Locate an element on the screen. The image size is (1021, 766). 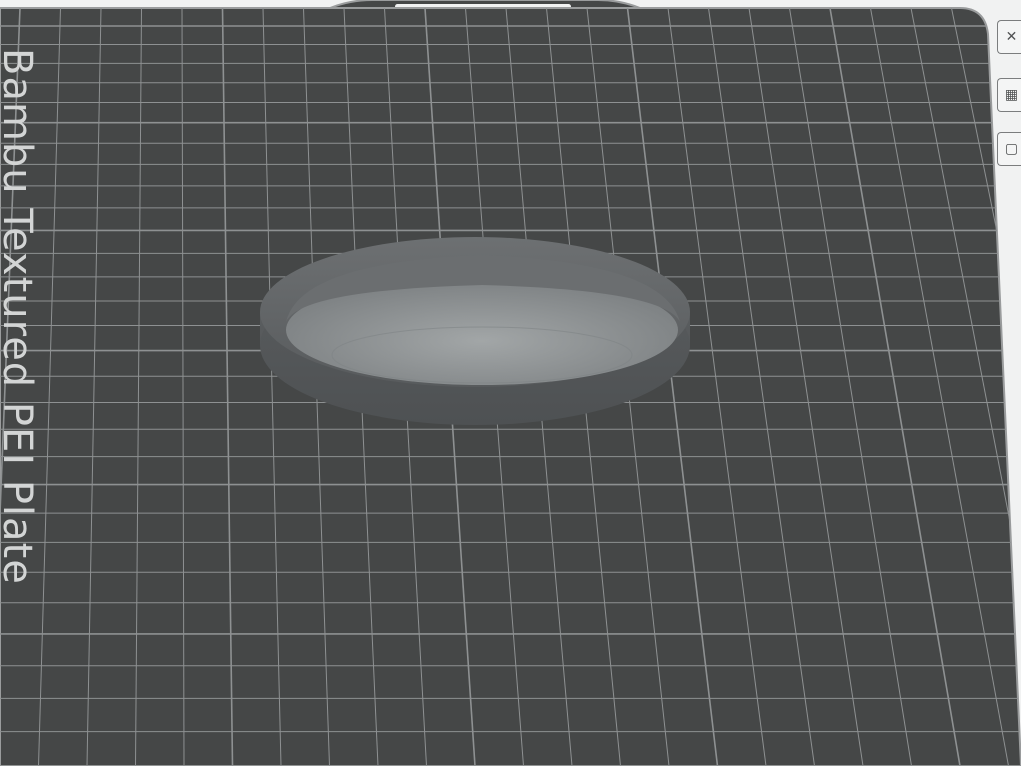
plate-label: Bambu Textured PEI Plate is located at coordinates (20, 316).